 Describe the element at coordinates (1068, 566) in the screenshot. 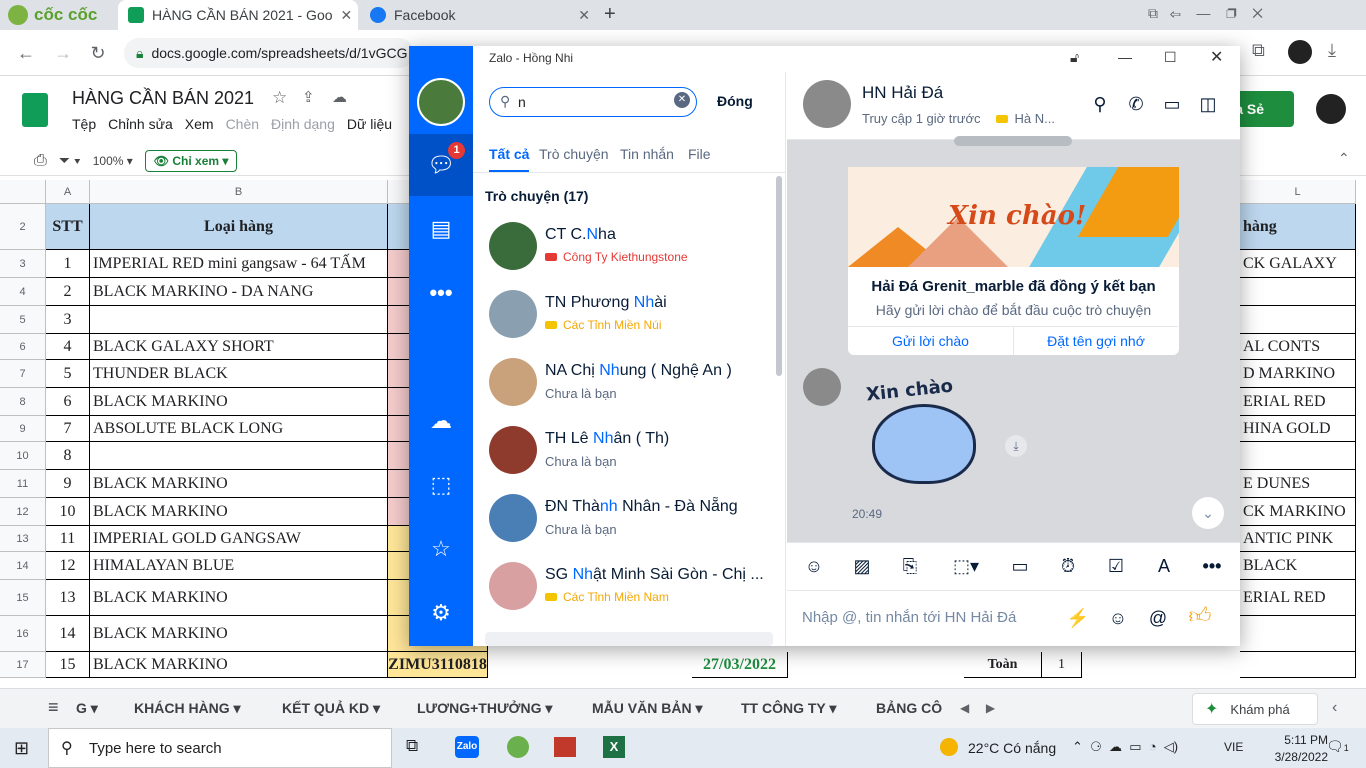

I see `reminder-icon: ⏰︎` at that location.